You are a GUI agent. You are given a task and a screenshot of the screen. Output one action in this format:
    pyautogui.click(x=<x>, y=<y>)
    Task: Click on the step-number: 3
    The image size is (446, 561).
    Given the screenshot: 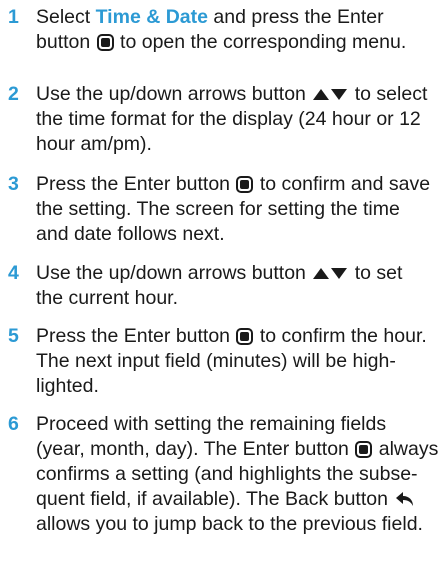 What is the action you would take?
    pyautogui.click(x=13, y=184)
    